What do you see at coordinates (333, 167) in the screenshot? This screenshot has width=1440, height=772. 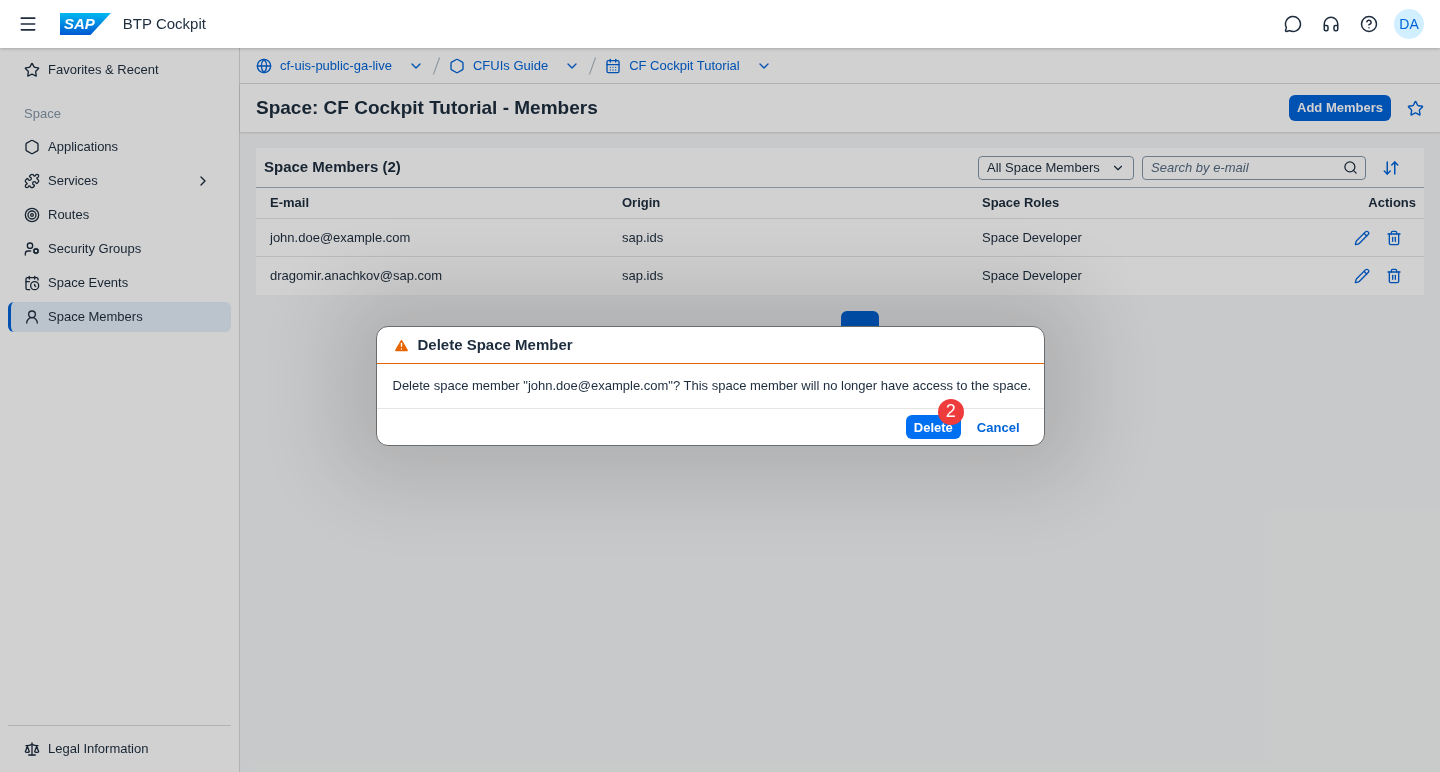 I see `table-title: Space Members (2)` at bounding box center [333, 167].